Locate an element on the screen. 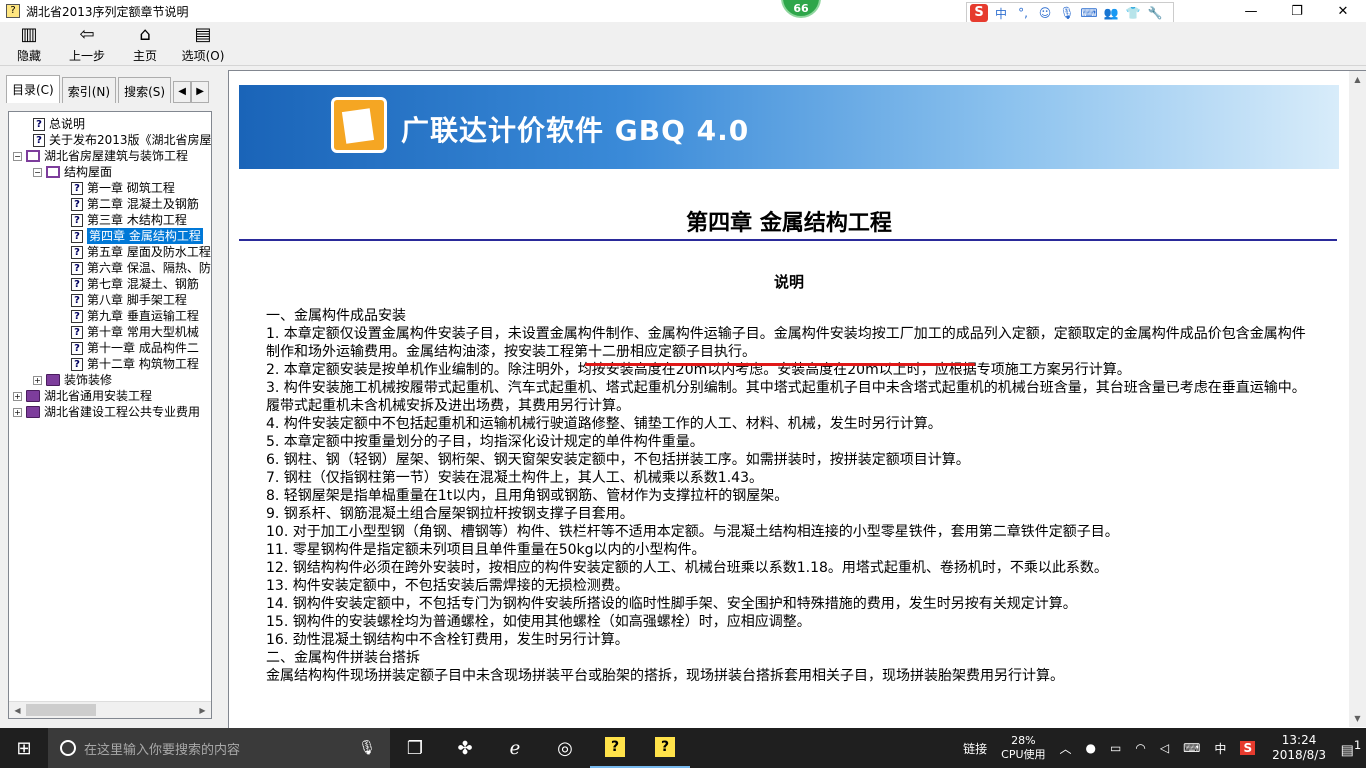 This screenshot has height=768, width=1366. taskbar-search-box: 在这里输入你要搜索的内容 🎙 is located at coordinates (219, 748).